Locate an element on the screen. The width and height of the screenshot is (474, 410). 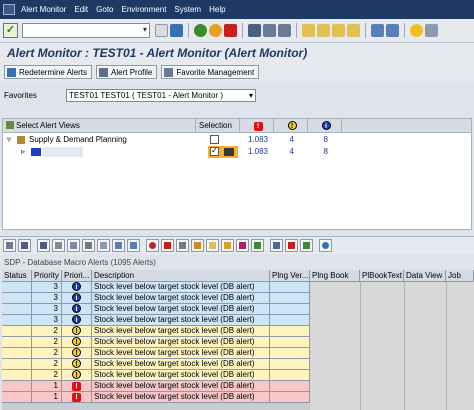
error-icon: ! is located at coordinates (76, 386).